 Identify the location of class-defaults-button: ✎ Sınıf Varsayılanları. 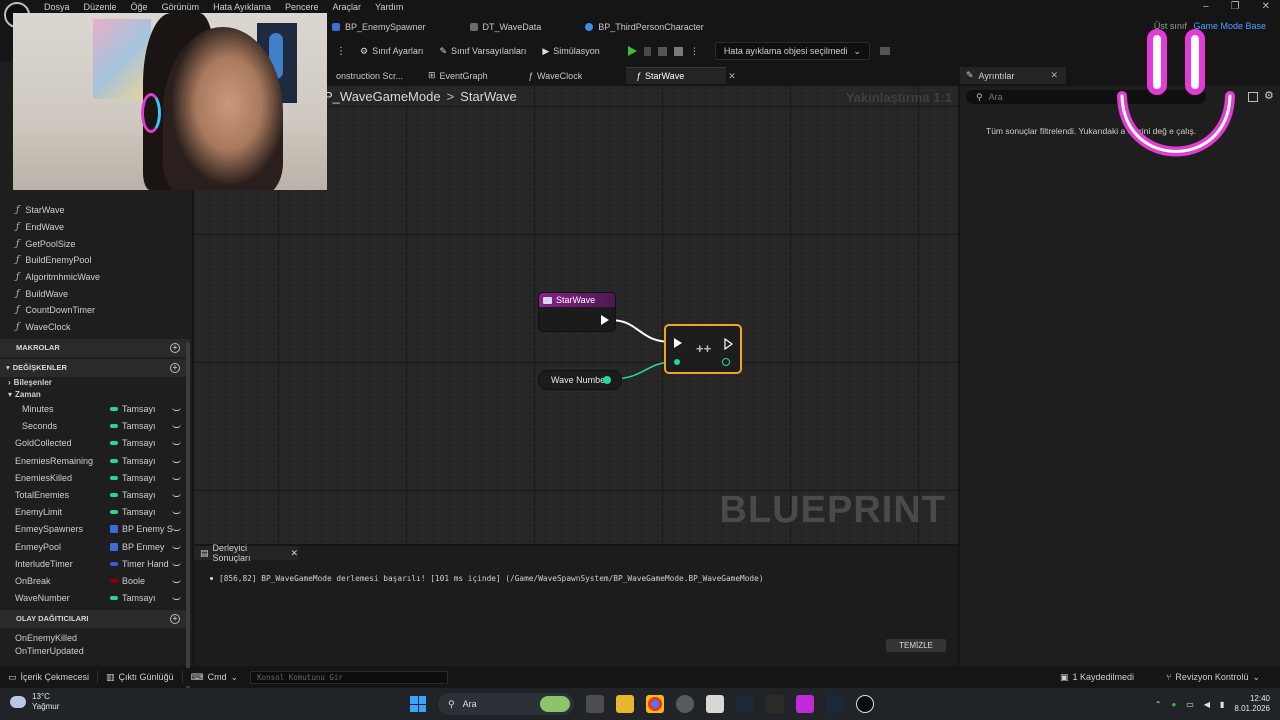
(482, 51).